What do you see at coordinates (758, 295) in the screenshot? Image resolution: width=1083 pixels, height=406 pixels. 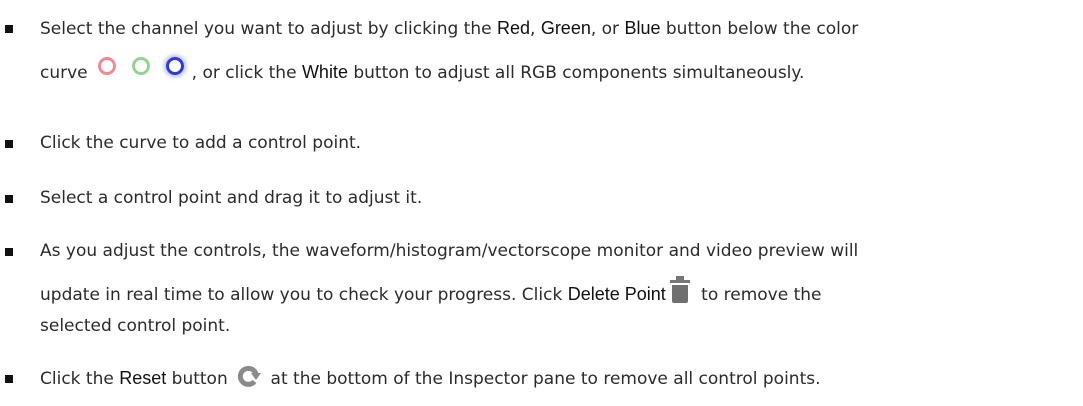 I see `item-text: to remove the` at bounding box center [758, 295].